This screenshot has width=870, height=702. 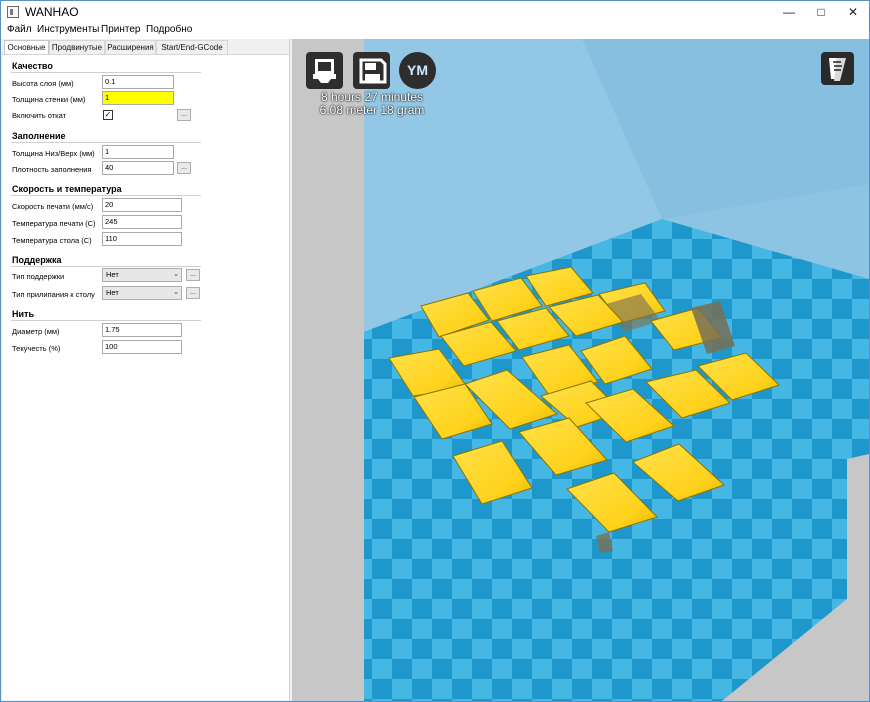 What do you see at coordinates (142, 330) in the screenshot?
I see `diameter-input: 1.75` at bounding box center [142, 330].